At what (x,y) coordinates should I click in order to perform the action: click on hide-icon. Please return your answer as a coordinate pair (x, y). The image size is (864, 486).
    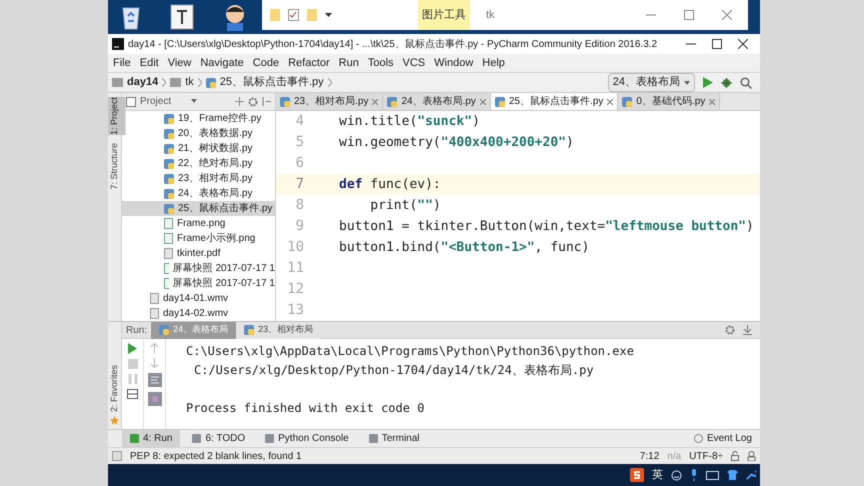
    Looking at the image, I should click on (747, 330).